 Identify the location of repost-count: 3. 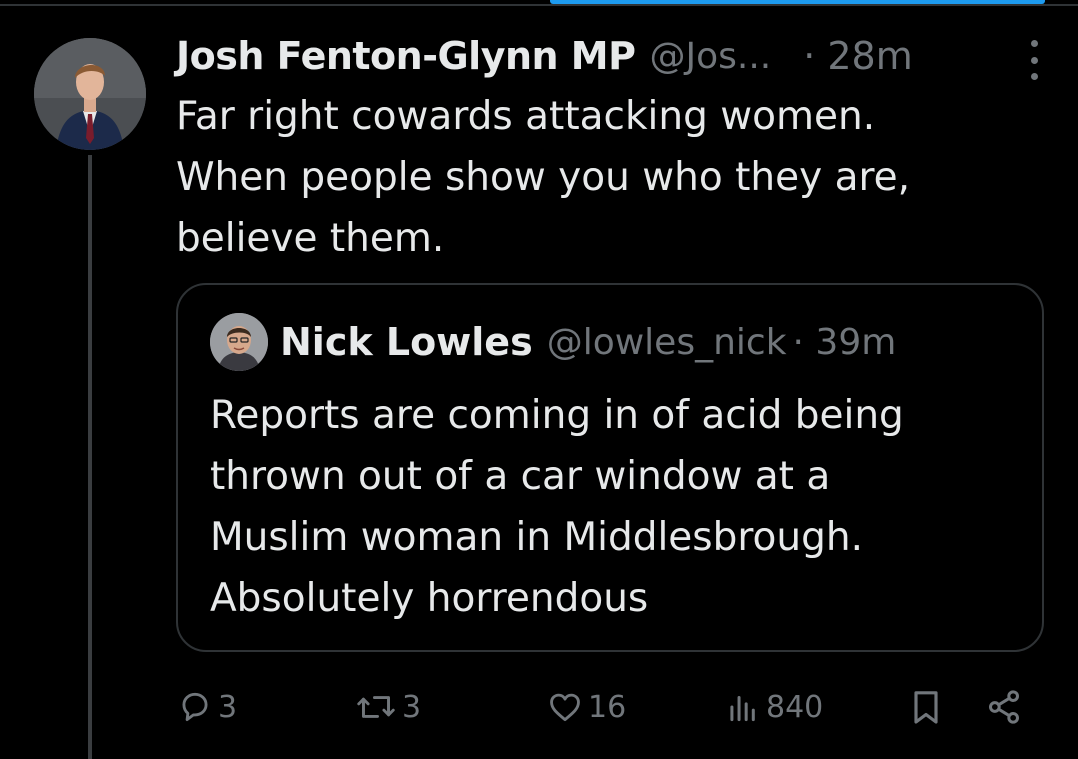
(412, 707).